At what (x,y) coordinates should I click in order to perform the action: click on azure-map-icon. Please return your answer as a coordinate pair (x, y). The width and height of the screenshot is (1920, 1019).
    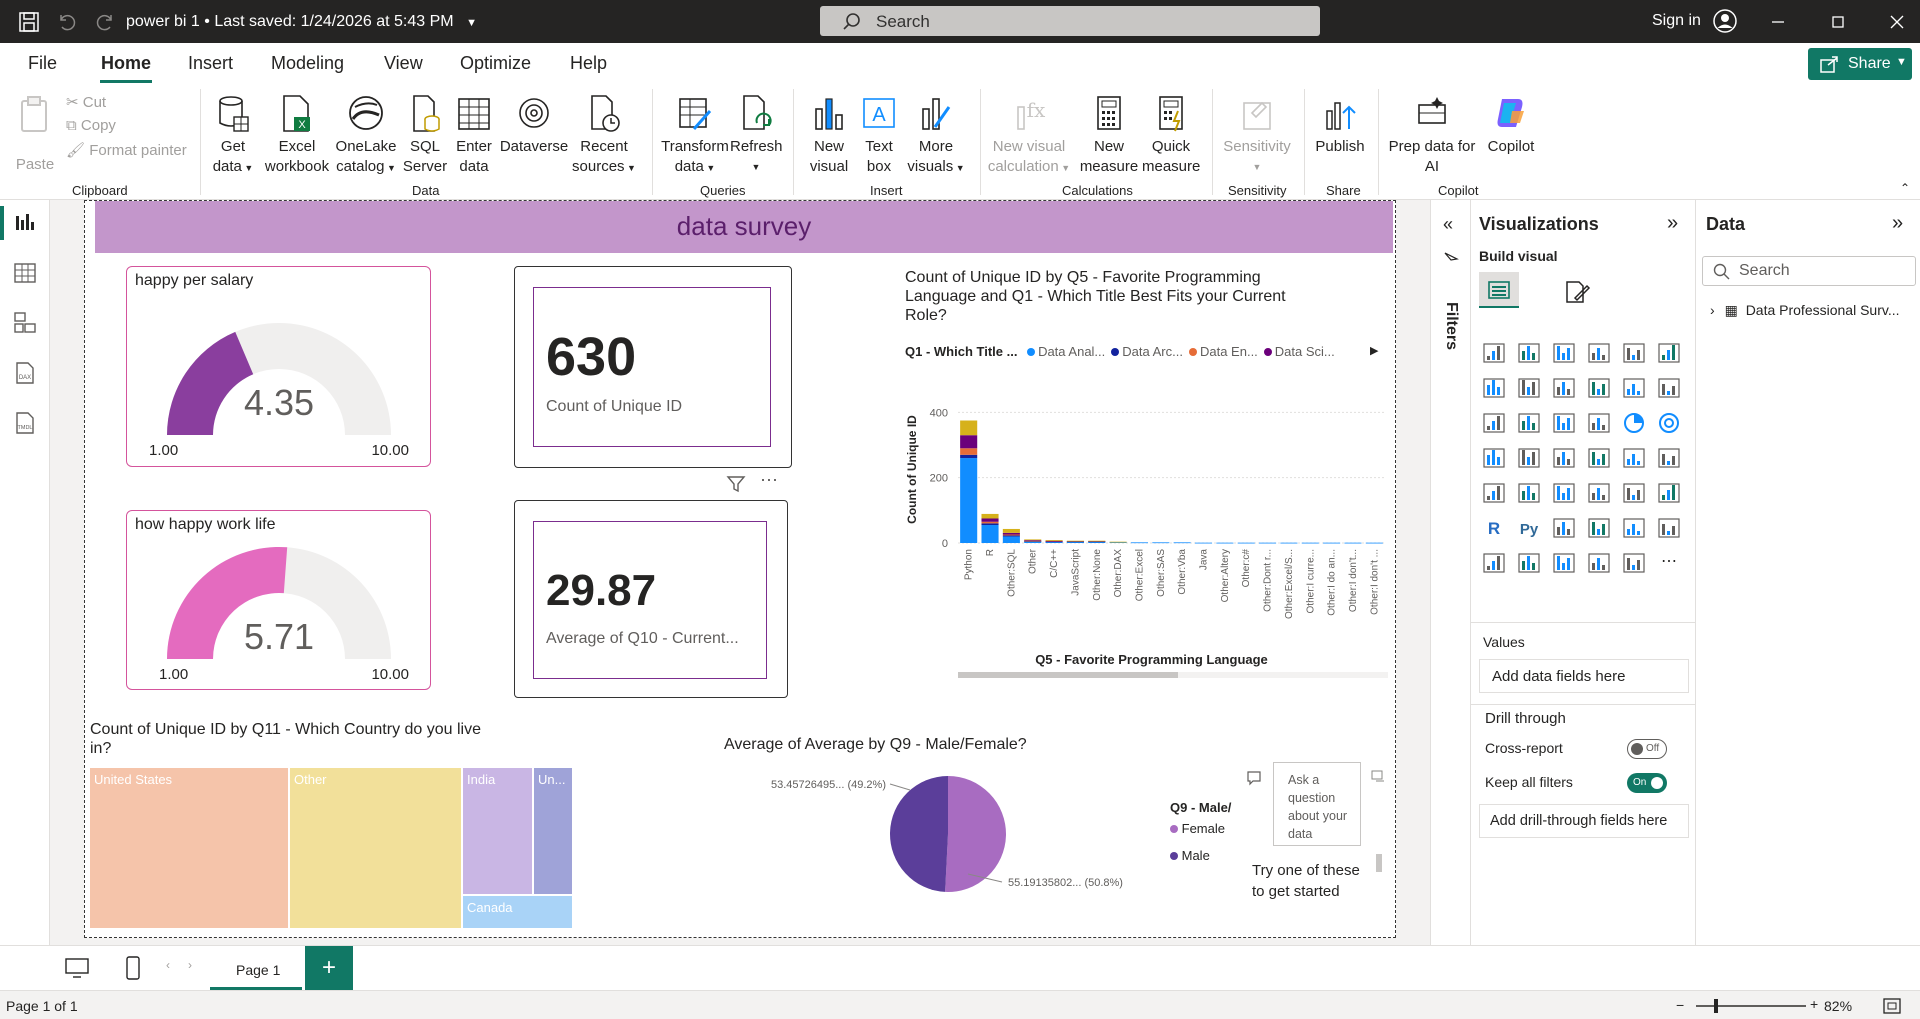
    Looking at the image, I should click on (1599, 458).